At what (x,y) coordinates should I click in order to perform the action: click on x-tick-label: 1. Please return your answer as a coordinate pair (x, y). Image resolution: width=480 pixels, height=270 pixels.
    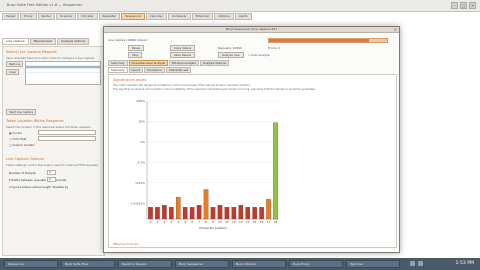
    Looking at the image, I should click on (158, 222).